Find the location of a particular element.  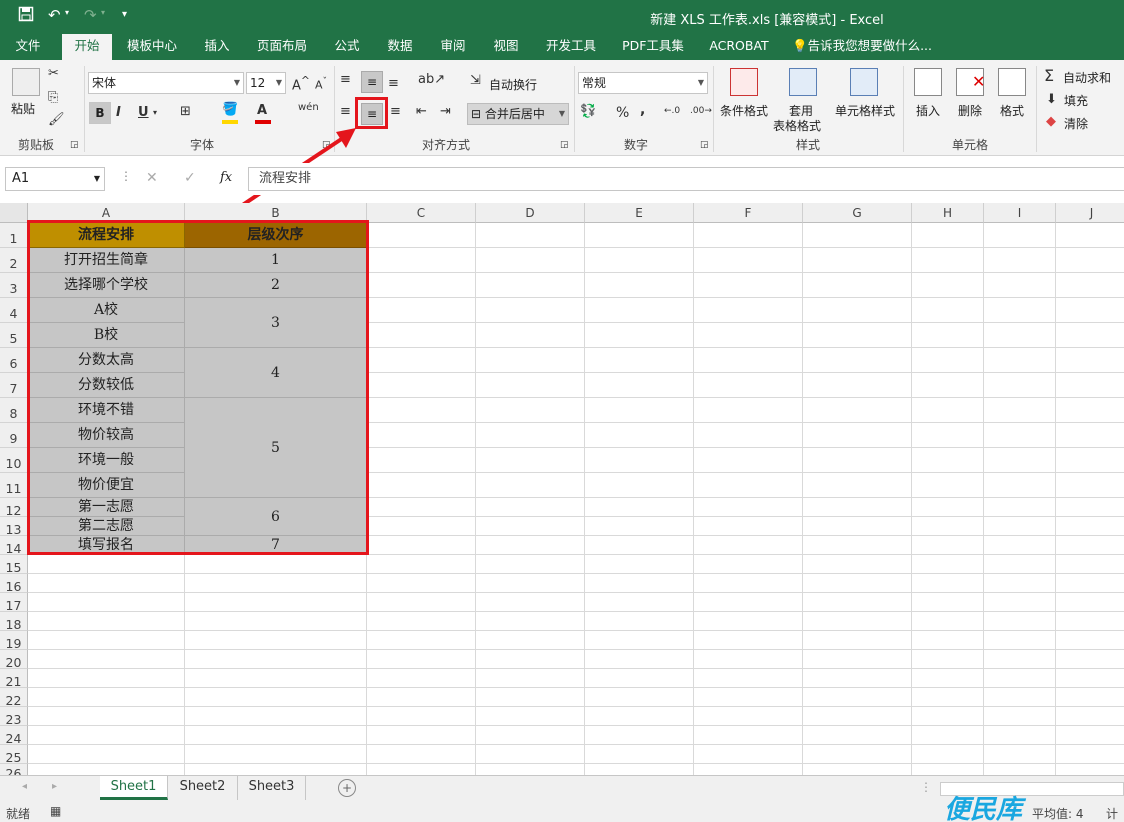

row-header: 13 is located at coordinates (14, 527).